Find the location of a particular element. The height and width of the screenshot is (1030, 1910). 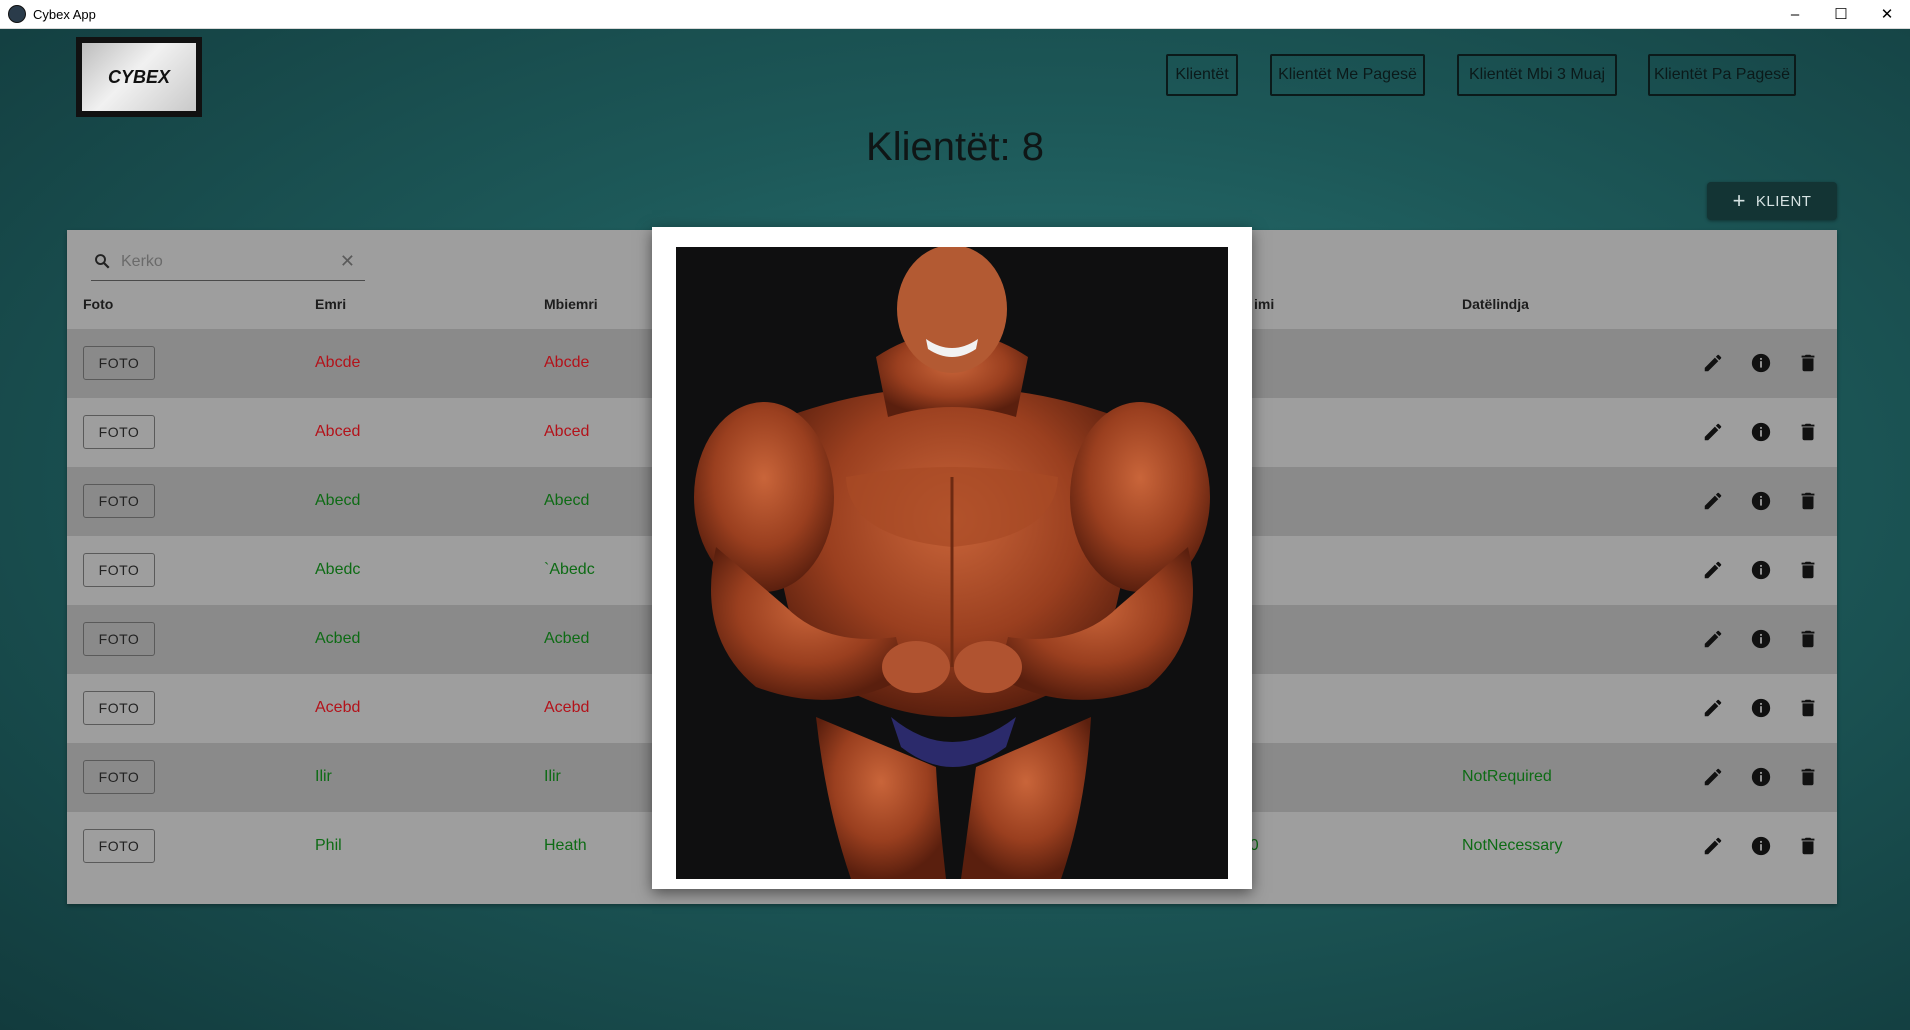

search-input is located at coordinates (226, 262).